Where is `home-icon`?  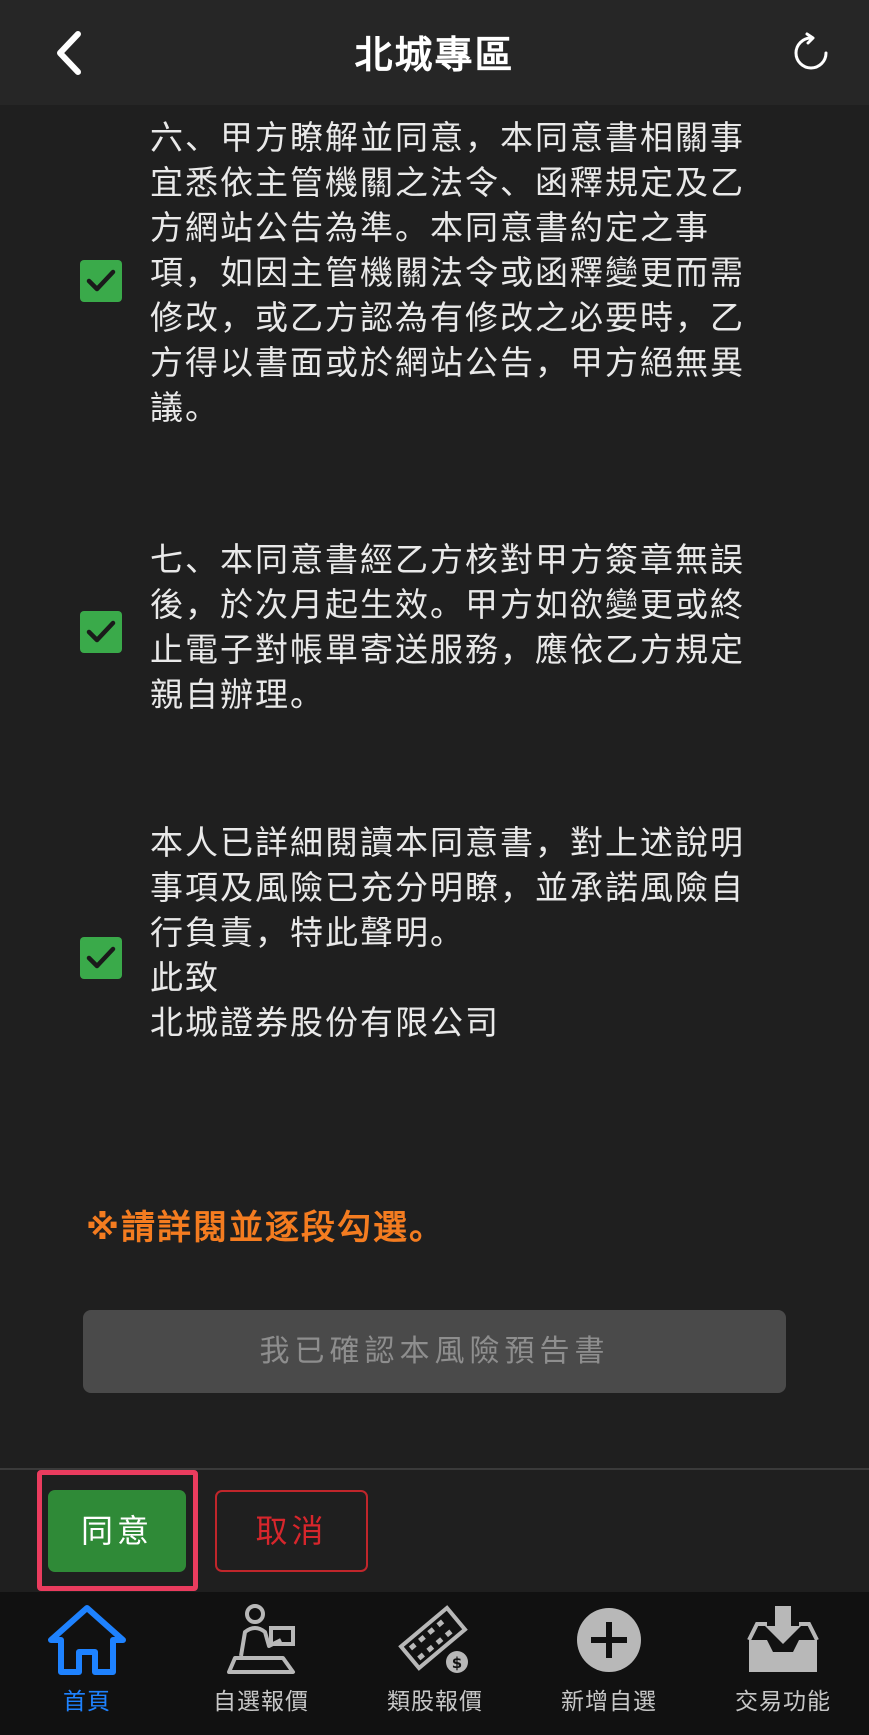 home-icon is located at coordinates (87, 1640).